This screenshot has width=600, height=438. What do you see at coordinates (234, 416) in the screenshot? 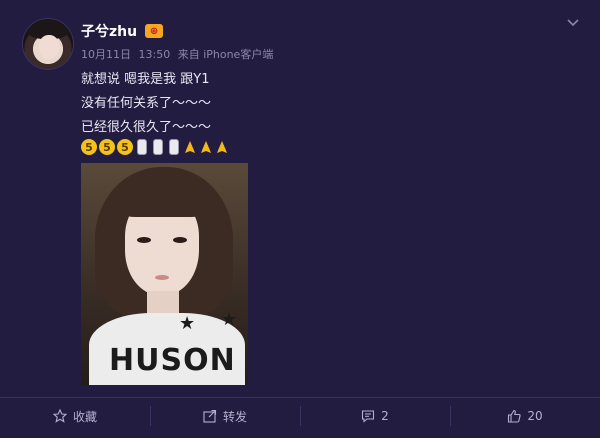
I see `forward-label: 转发` at bounding box center [234, 416].